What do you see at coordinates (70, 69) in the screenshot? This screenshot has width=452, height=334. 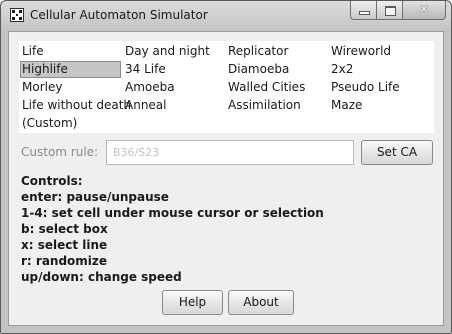 I see `rule-item-highlife: Highlife` at bounding box center [70, 69].